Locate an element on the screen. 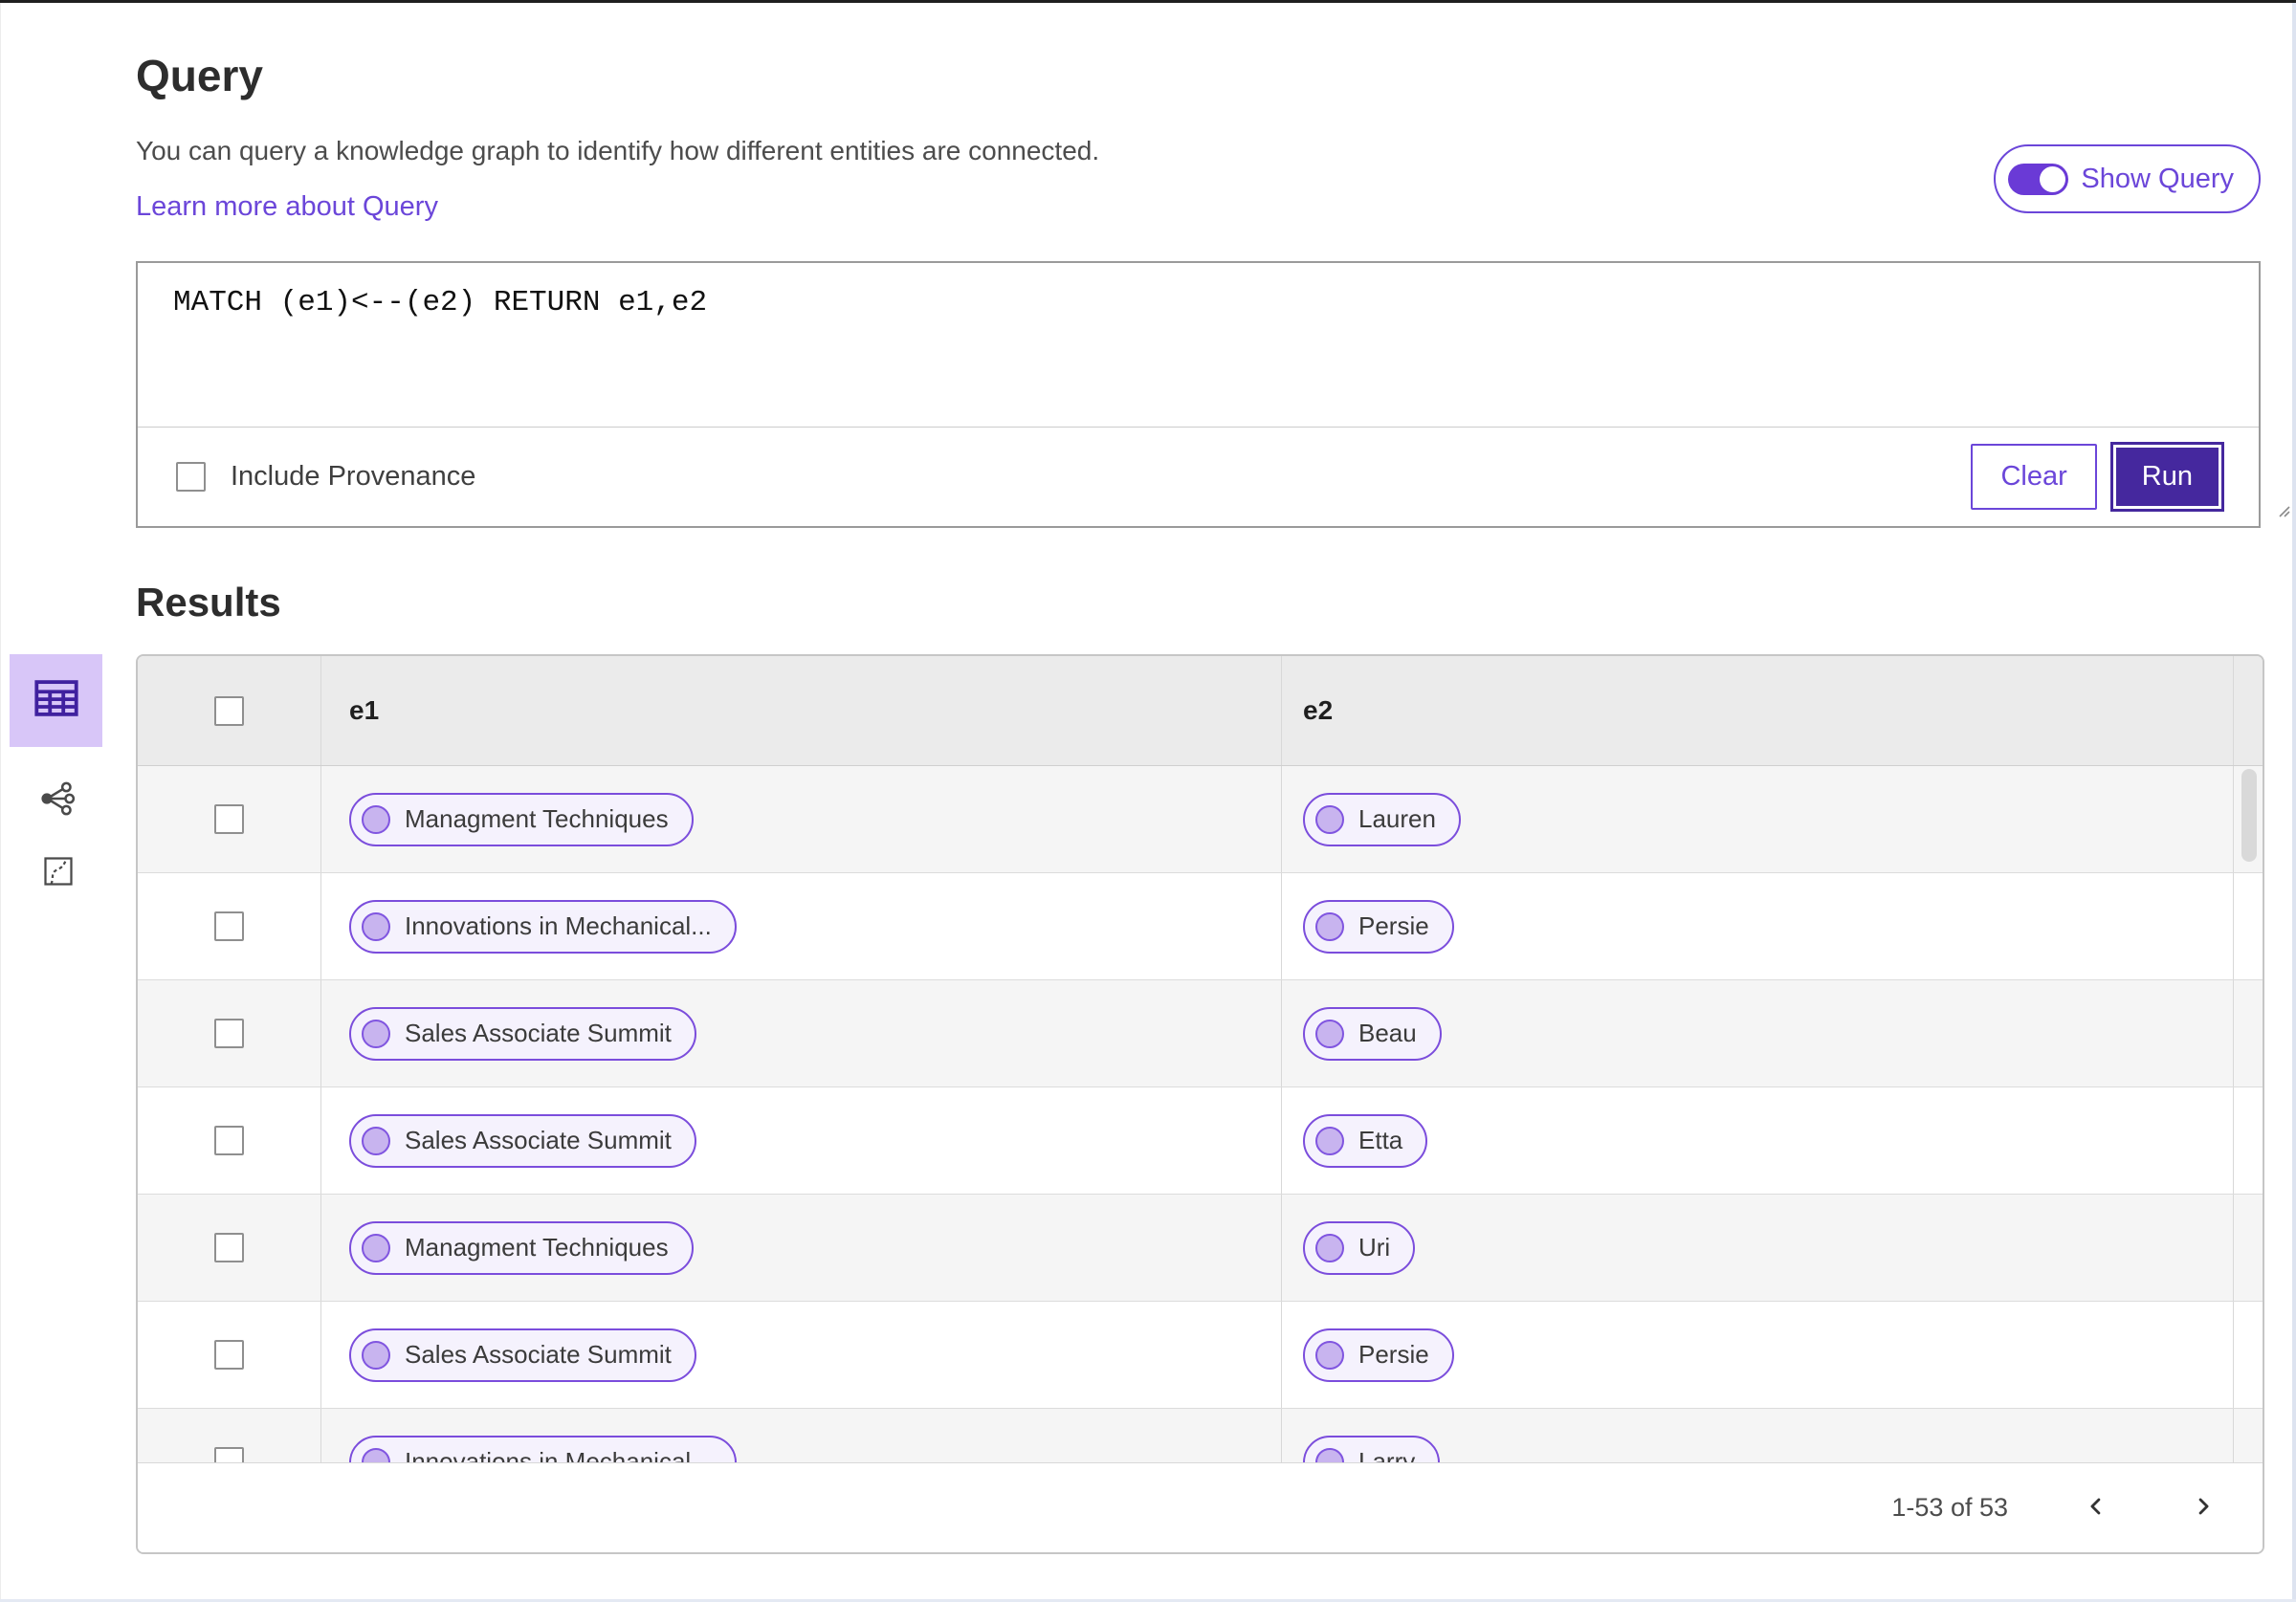 The height and width of the screenshot is (1602, 2296). next-page-button is located at coordinates (2204, 1508).